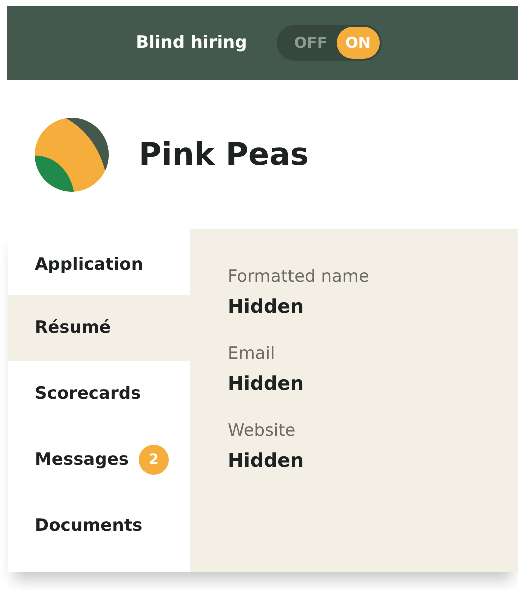 The height and width of the screenshot is (590, 518). Describe the element at coordinates (252, 354) in the screenshot. I see `field-label: Email` at that location.